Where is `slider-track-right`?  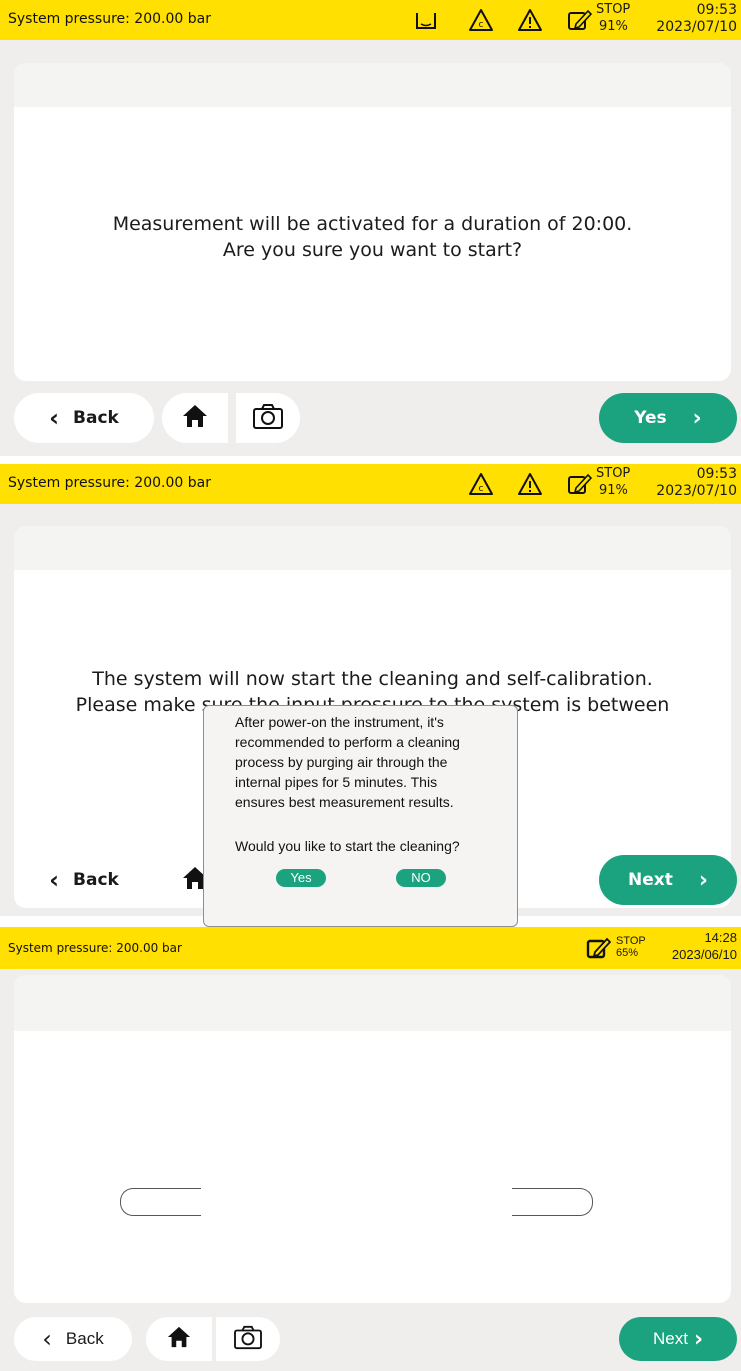
slider-track-right is located at coordinates (552, 1202).